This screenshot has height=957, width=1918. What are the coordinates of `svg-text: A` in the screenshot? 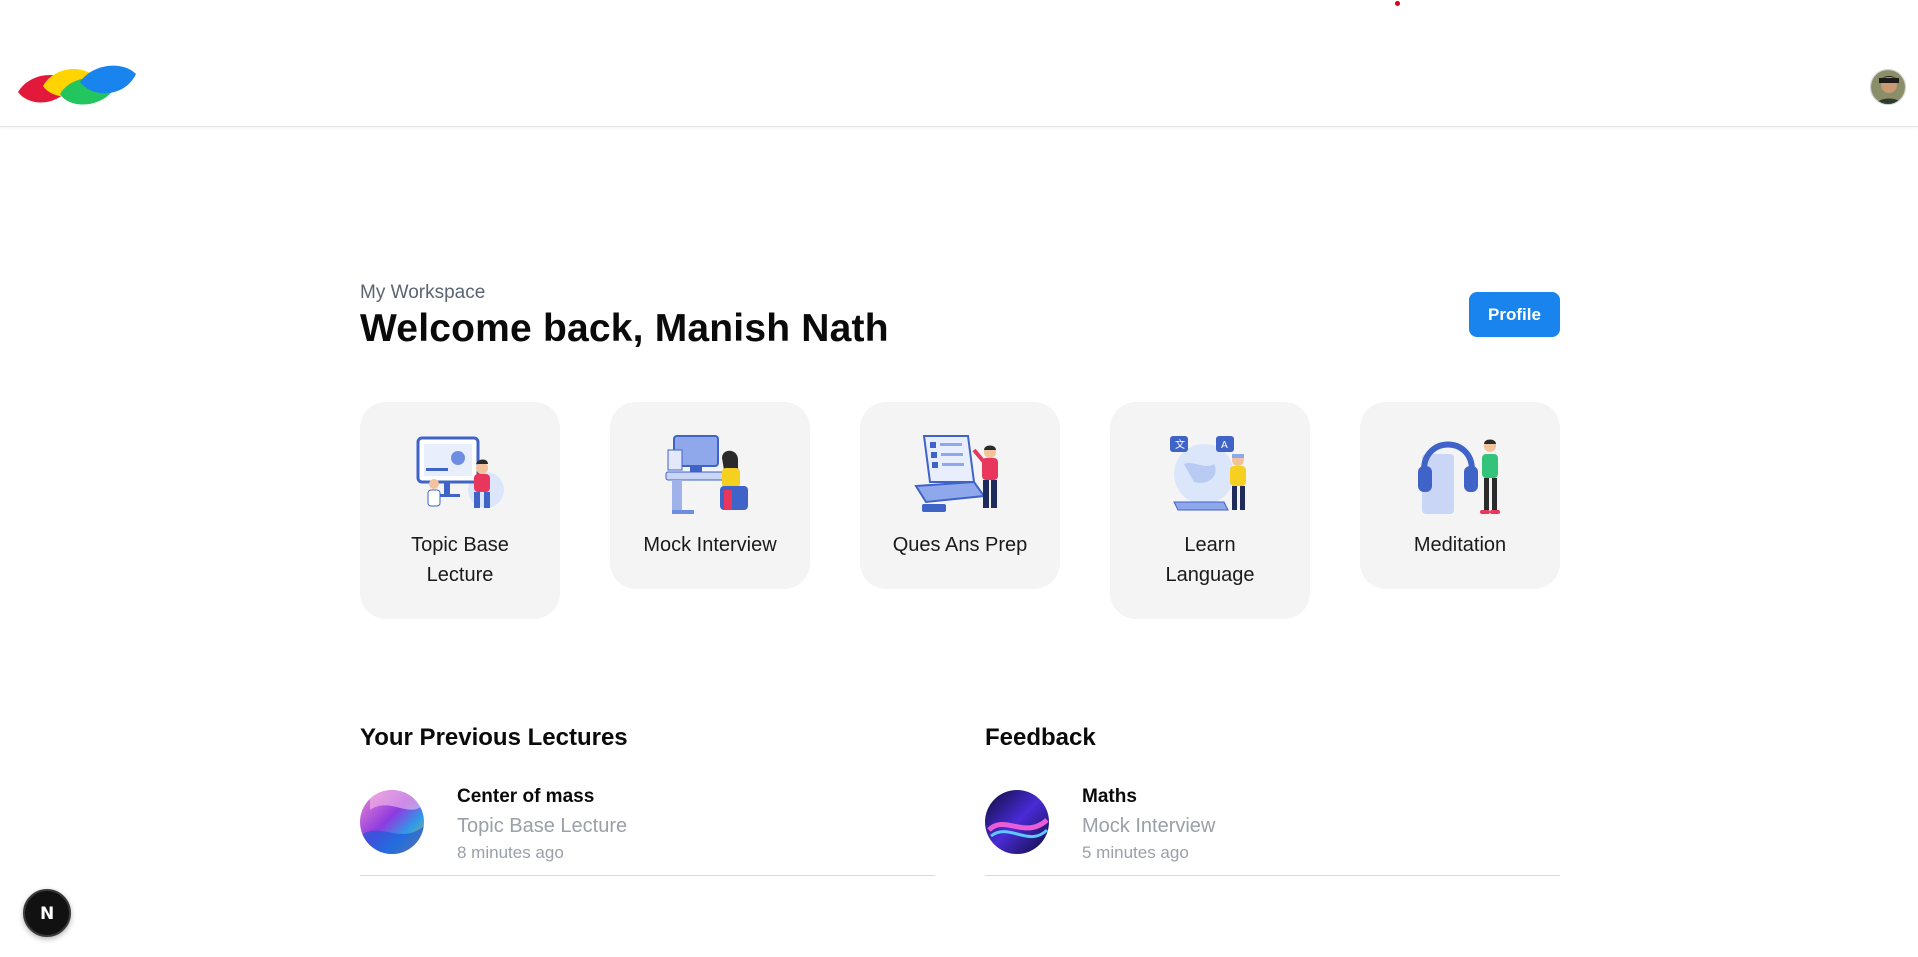 It's located at (1224, 445).